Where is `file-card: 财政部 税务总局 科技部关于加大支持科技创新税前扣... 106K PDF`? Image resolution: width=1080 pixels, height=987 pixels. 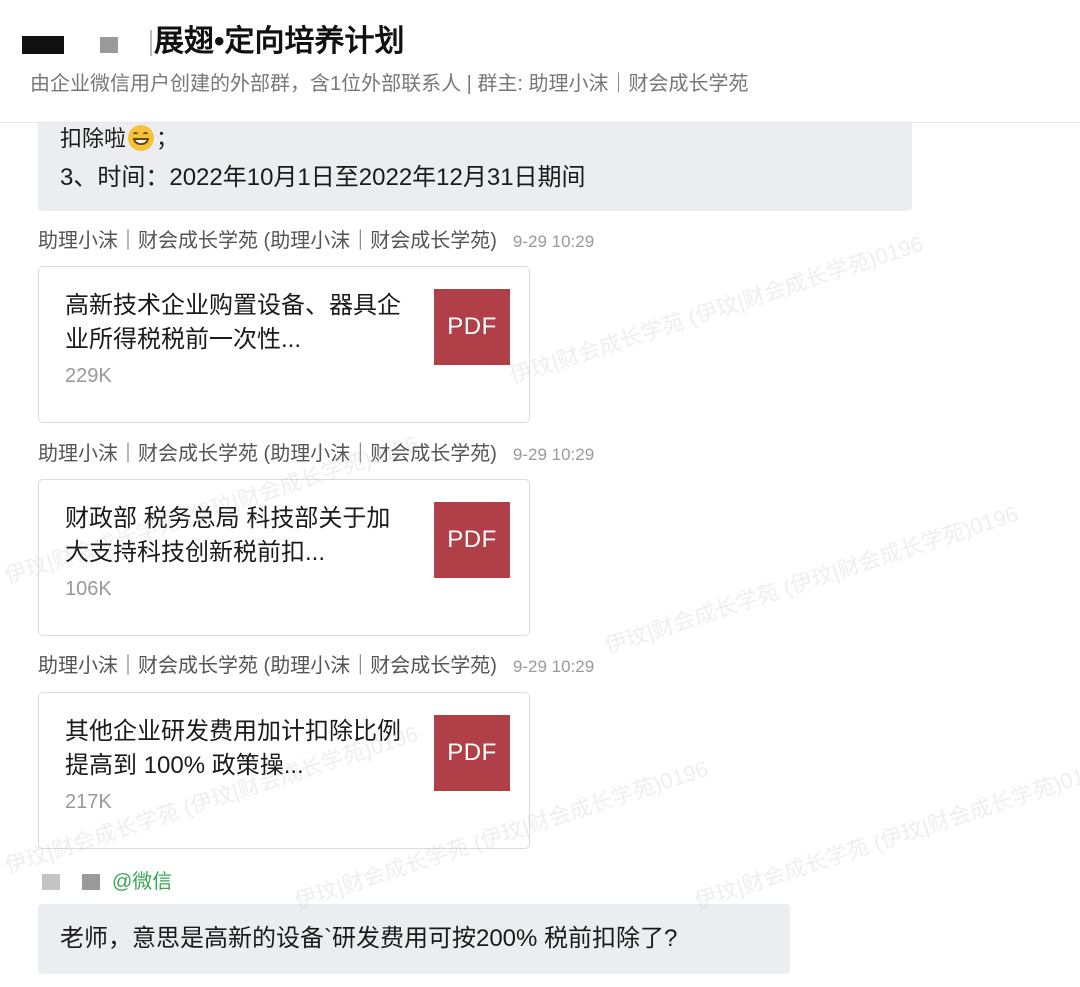
file-card: 财政部 税务总局 科技部关于加大支持科技创新税前扣... 106K PDF is located at coordinates (284, 557).